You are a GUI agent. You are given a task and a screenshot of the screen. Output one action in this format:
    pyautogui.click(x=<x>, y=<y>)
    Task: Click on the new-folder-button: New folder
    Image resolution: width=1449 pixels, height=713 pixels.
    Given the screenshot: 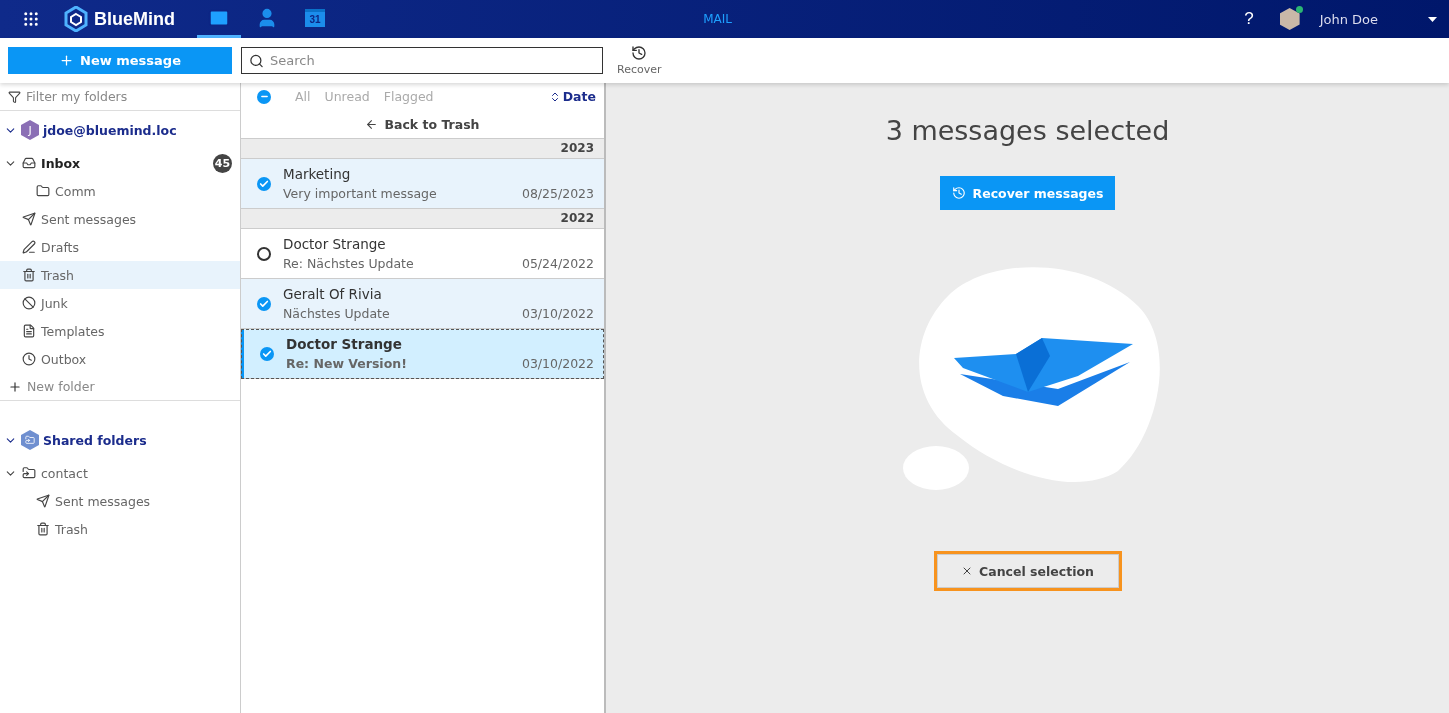 What is the action you would take?
    pyautogui.click(x=120, y=387)
    